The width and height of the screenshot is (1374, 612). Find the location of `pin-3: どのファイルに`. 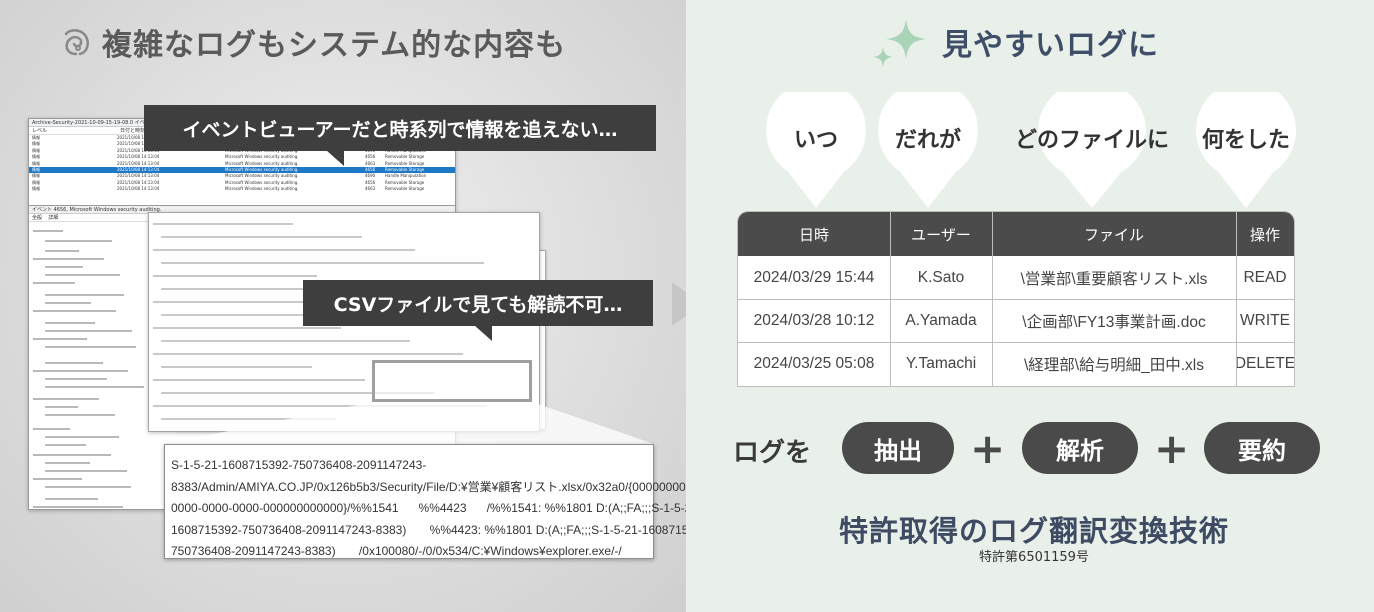

pin-3: どのファイルに is located at coordinates (1092, 150).